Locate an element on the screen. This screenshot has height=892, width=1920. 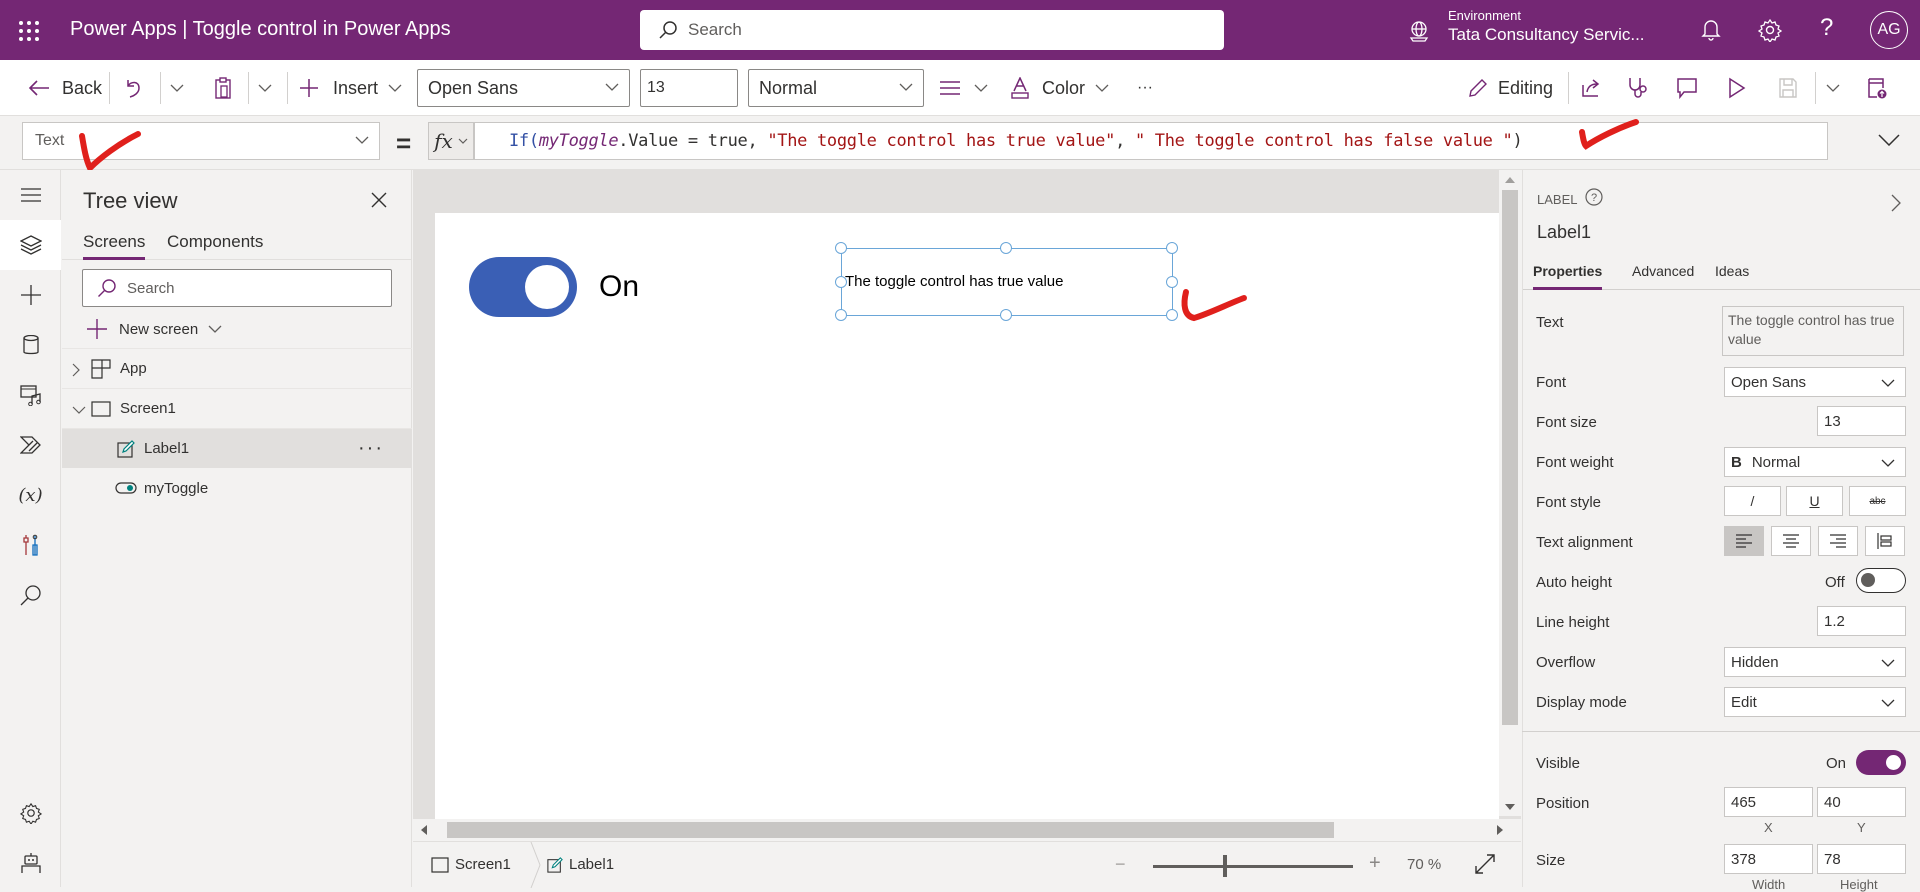
comments-button is located at coordinates (1687, 88).